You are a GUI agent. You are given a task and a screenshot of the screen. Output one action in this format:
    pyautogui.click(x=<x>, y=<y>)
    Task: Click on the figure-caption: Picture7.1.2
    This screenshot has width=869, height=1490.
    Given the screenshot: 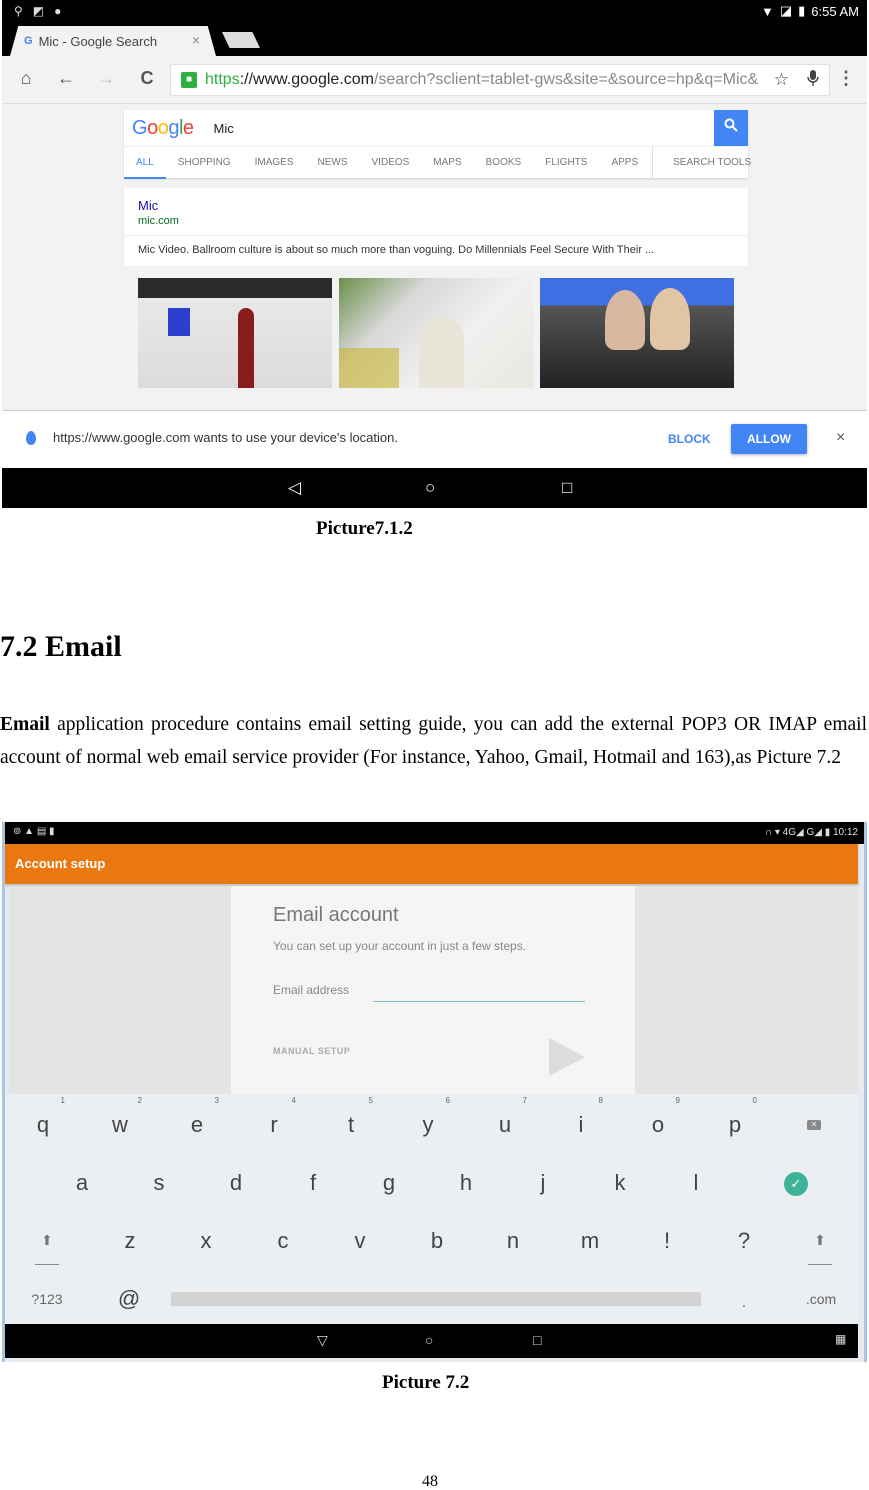 What is the action you would take?
    pyautogui.click(x=364, y=528)
    